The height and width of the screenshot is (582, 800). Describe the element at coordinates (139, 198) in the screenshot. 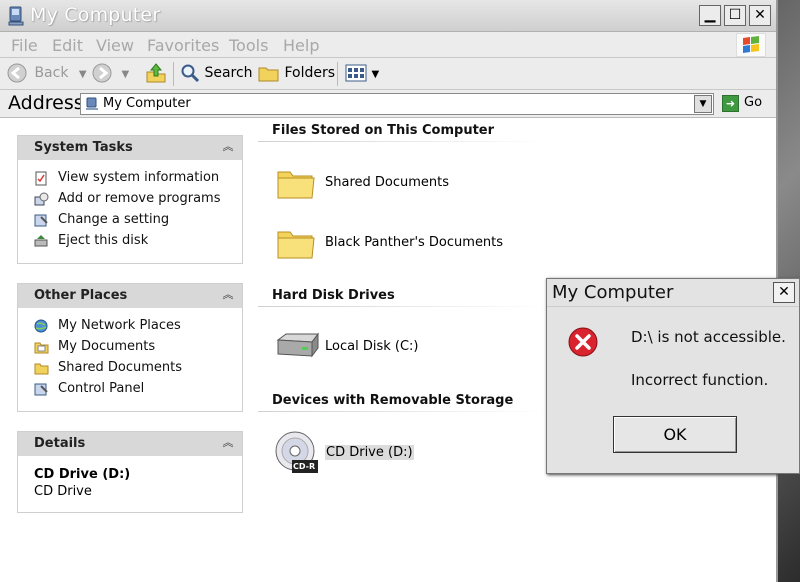

I see `task-label: Add or remove programs` at that location.